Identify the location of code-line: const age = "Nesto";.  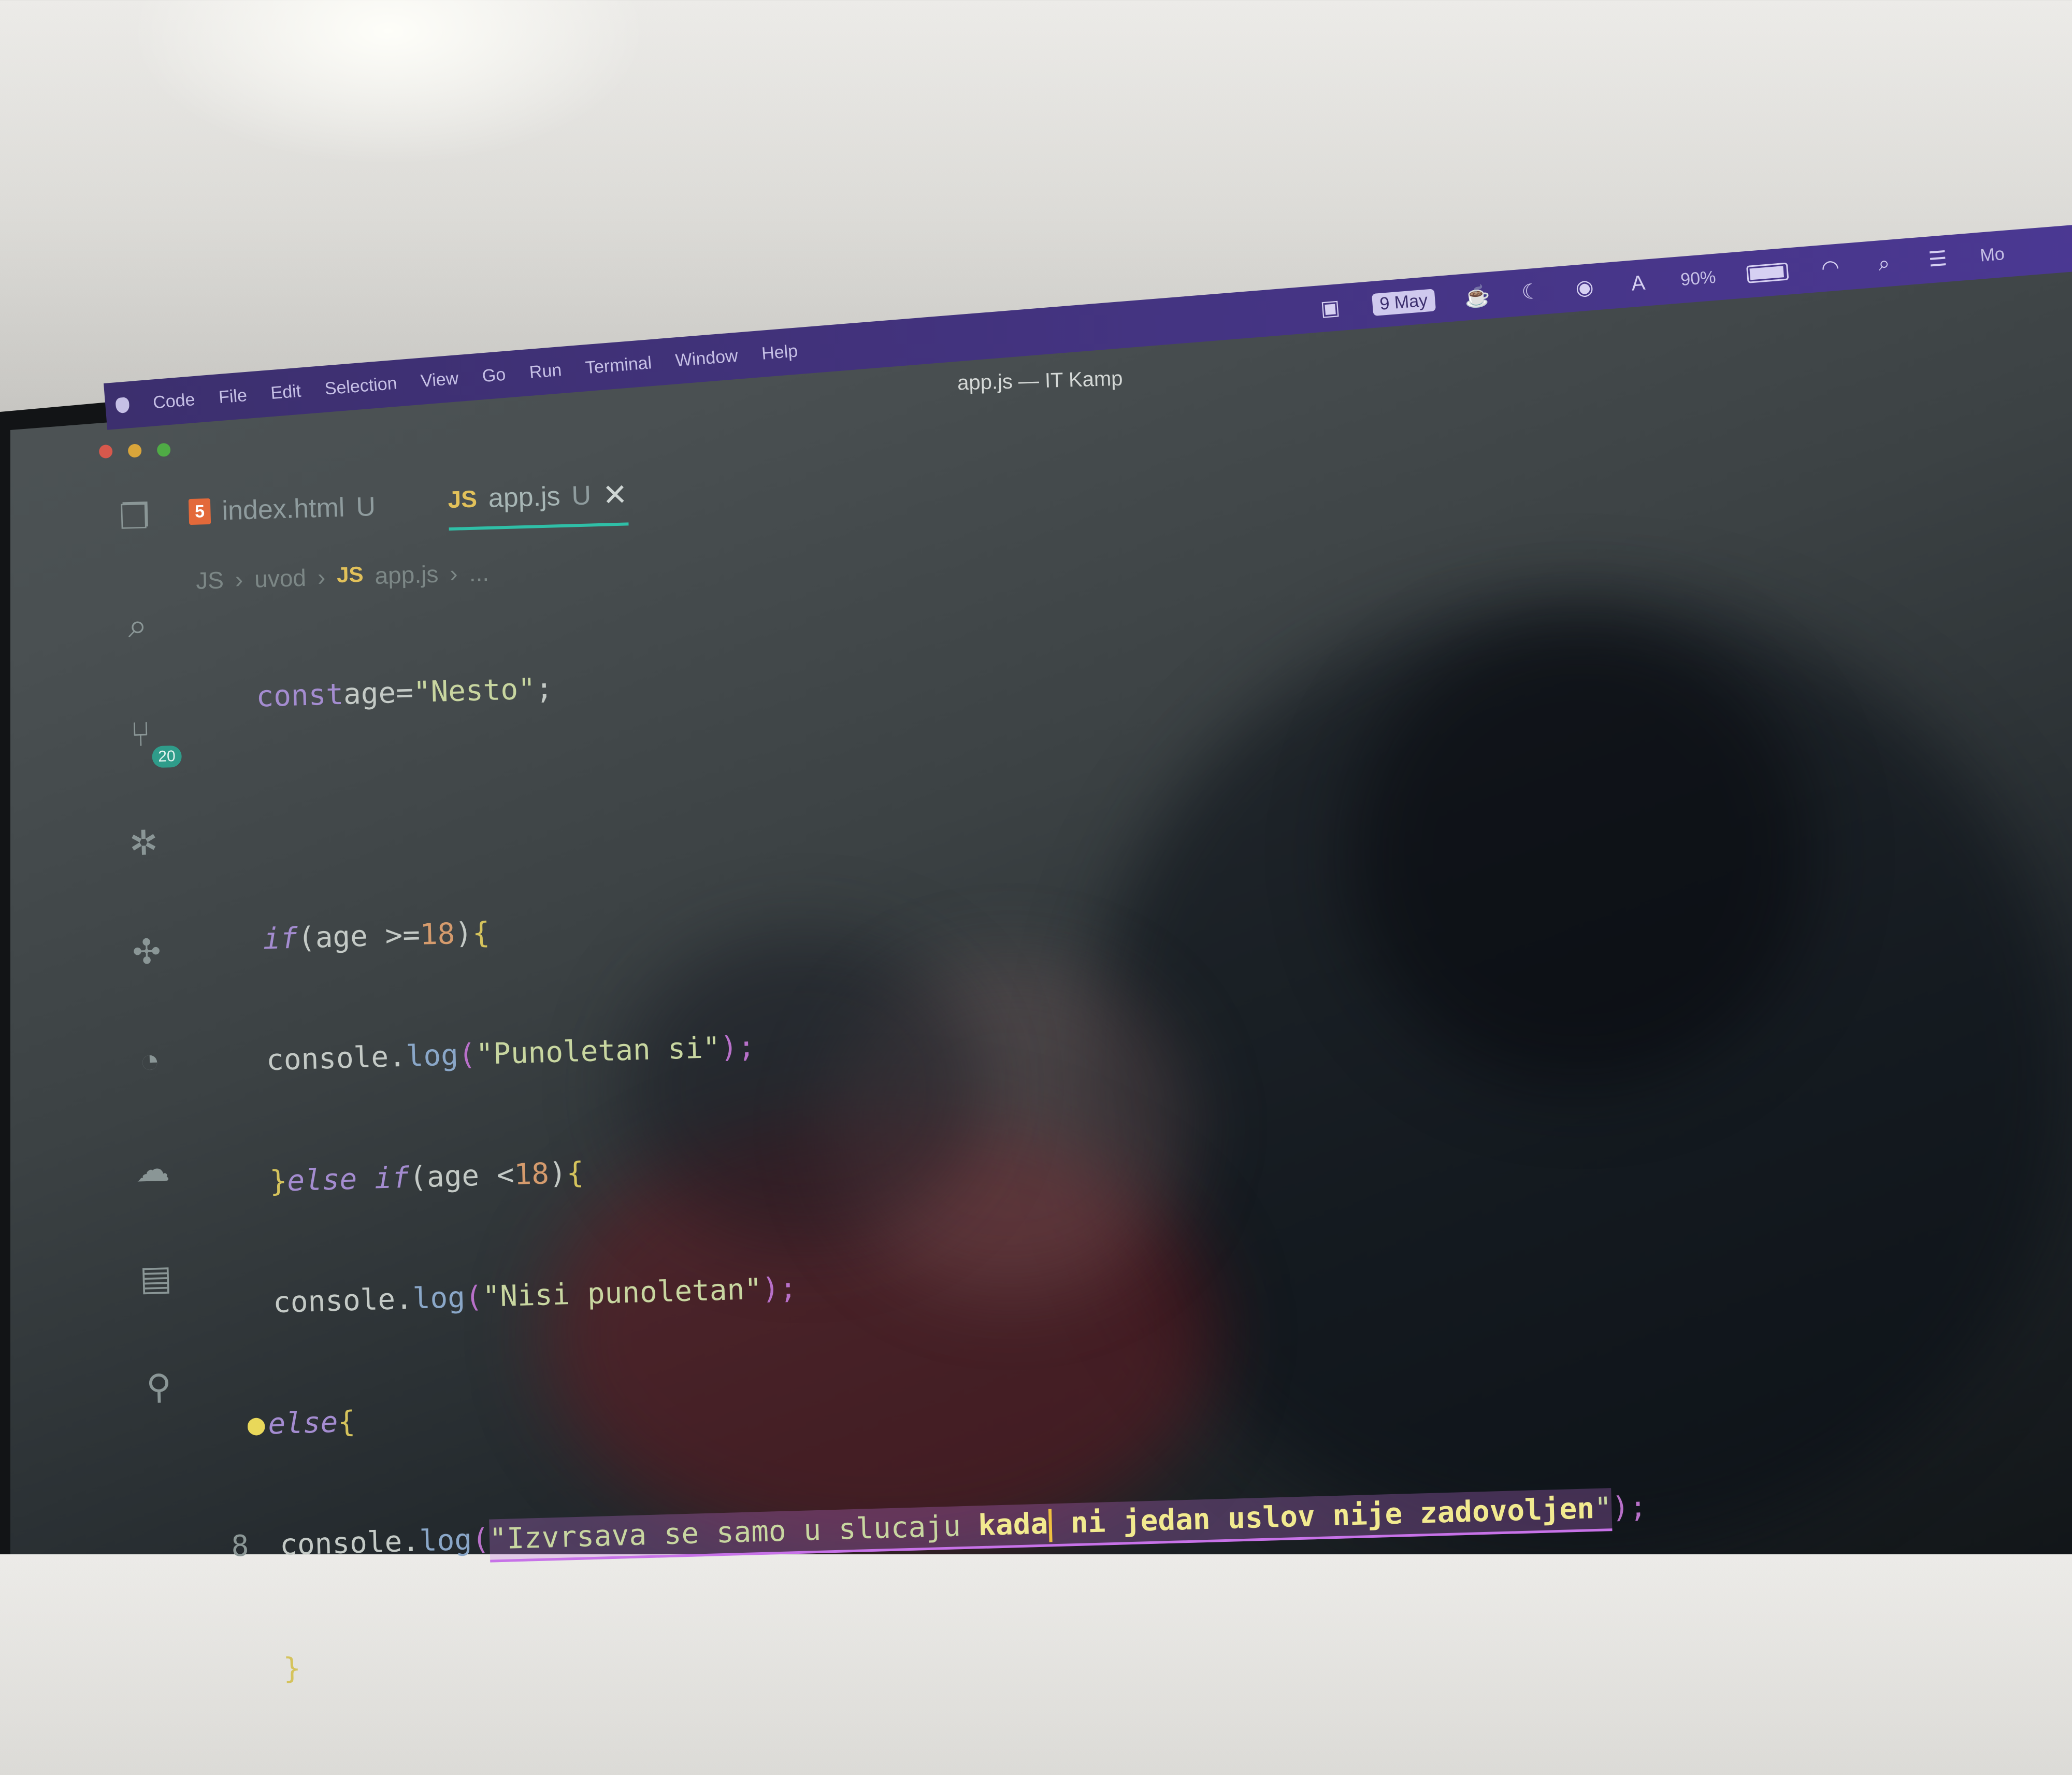
(404, 692).